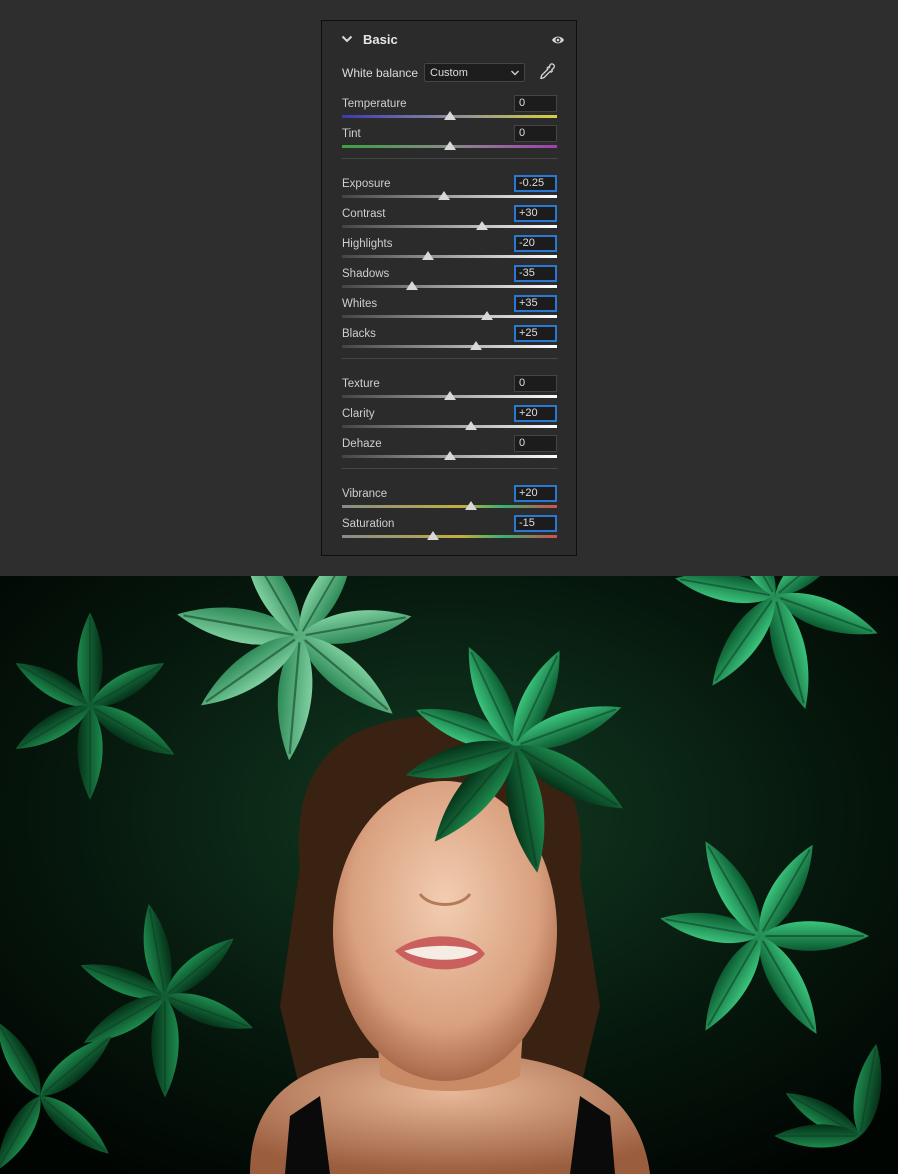  I want to click on exposure-label: Exposure, so click(366, 184).